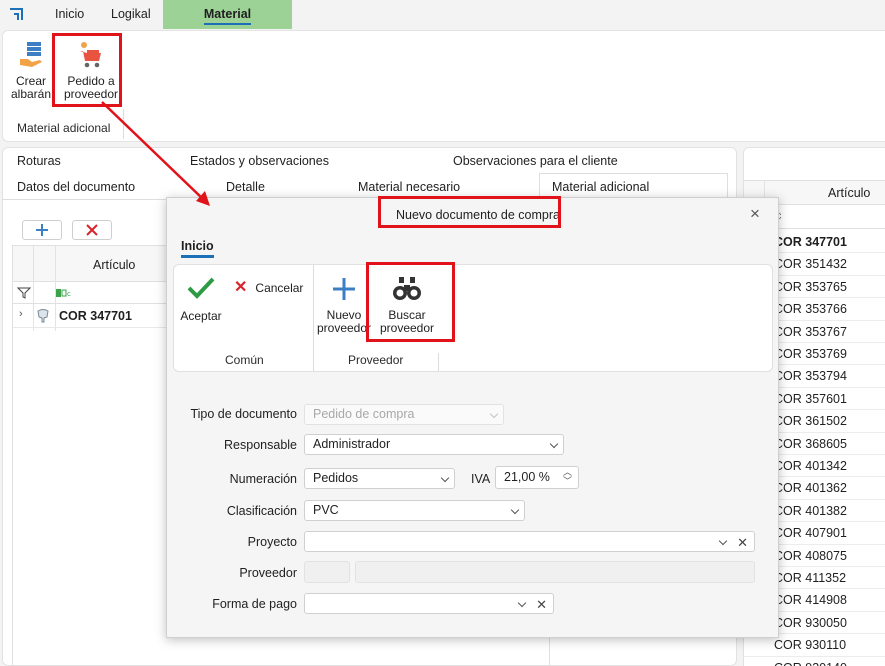  Describe the element at coordinates (442, 27) in the screenshot. I see `menu-bar: Inicio Logikal Material adicional` at that location.